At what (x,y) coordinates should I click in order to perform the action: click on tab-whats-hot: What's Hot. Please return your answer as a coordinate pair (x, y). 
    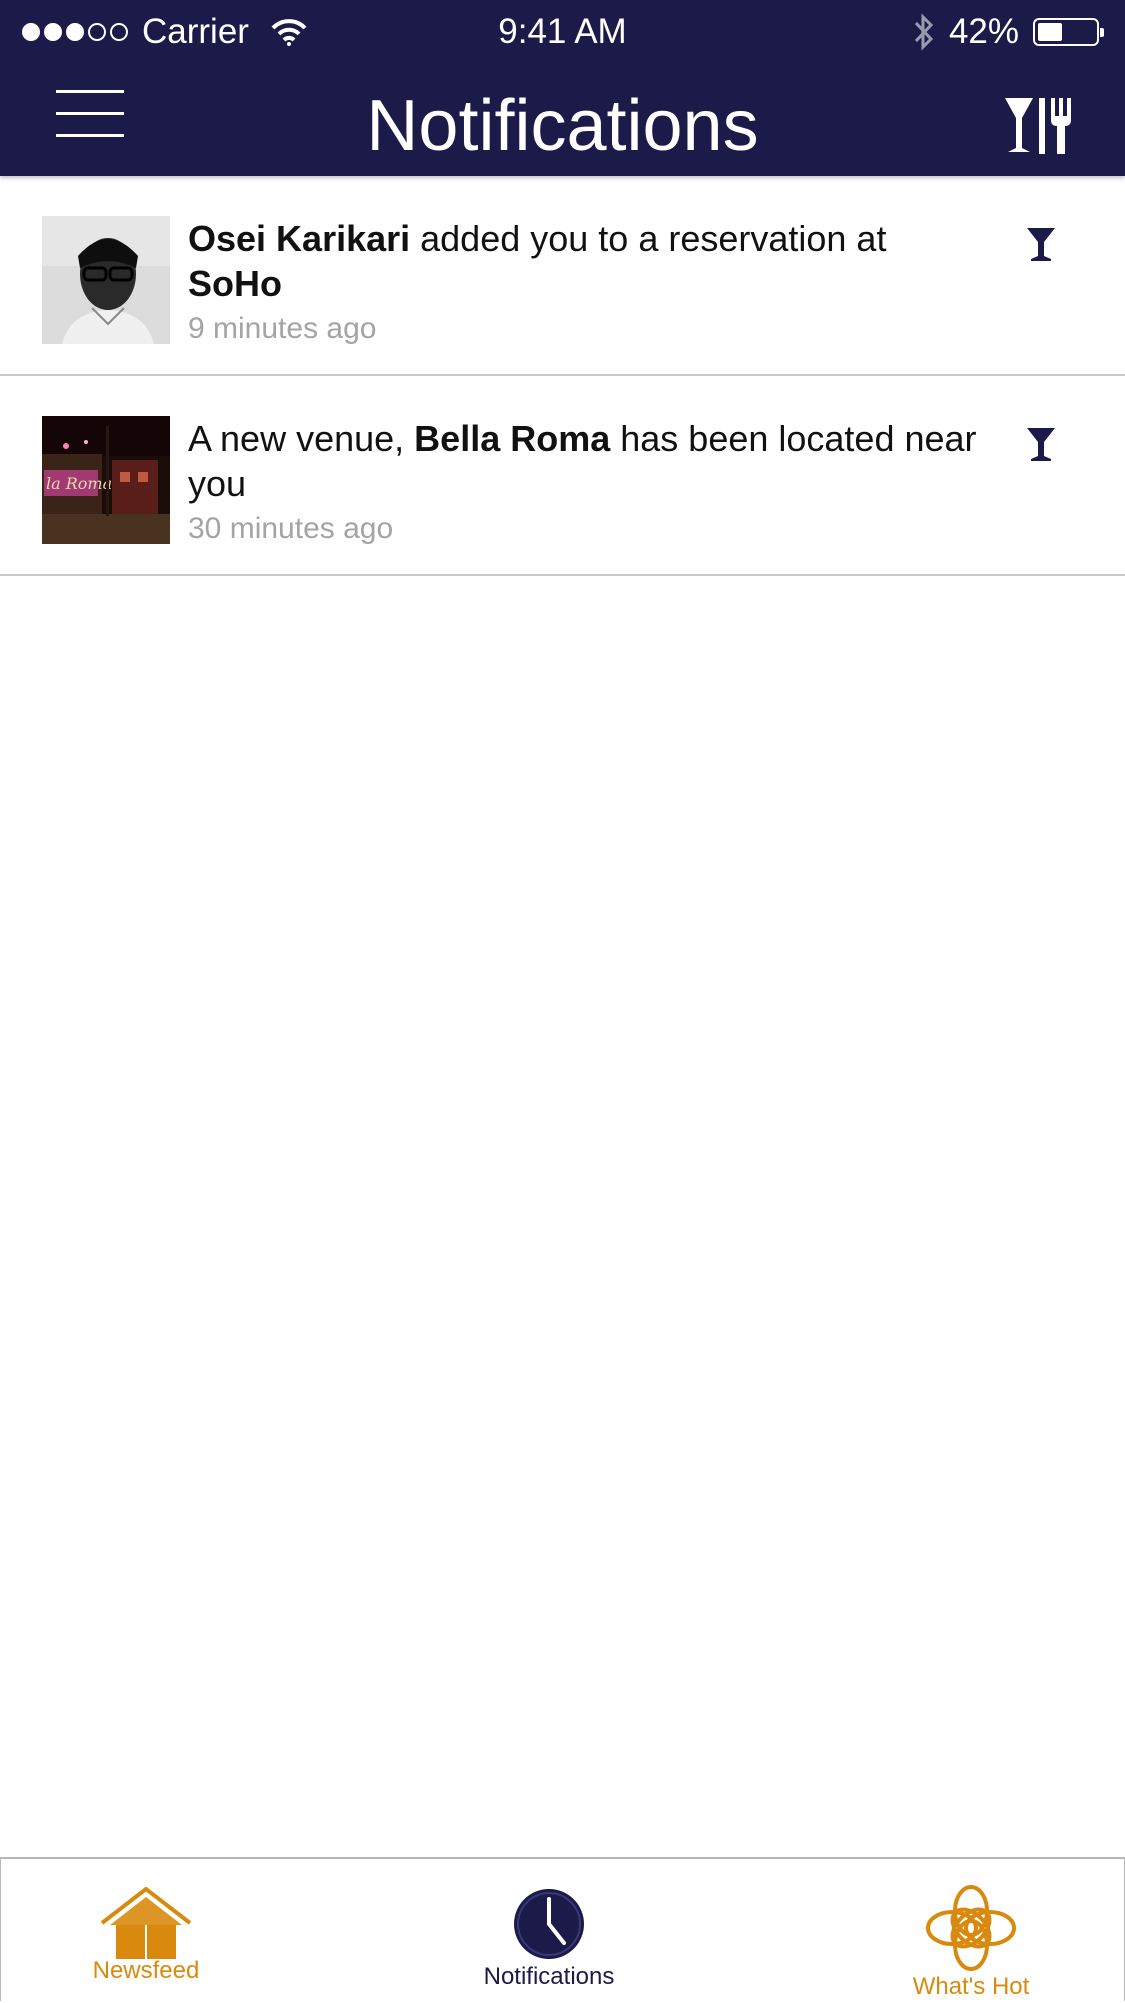
    Looking at the image, I should click on (971, 1931).